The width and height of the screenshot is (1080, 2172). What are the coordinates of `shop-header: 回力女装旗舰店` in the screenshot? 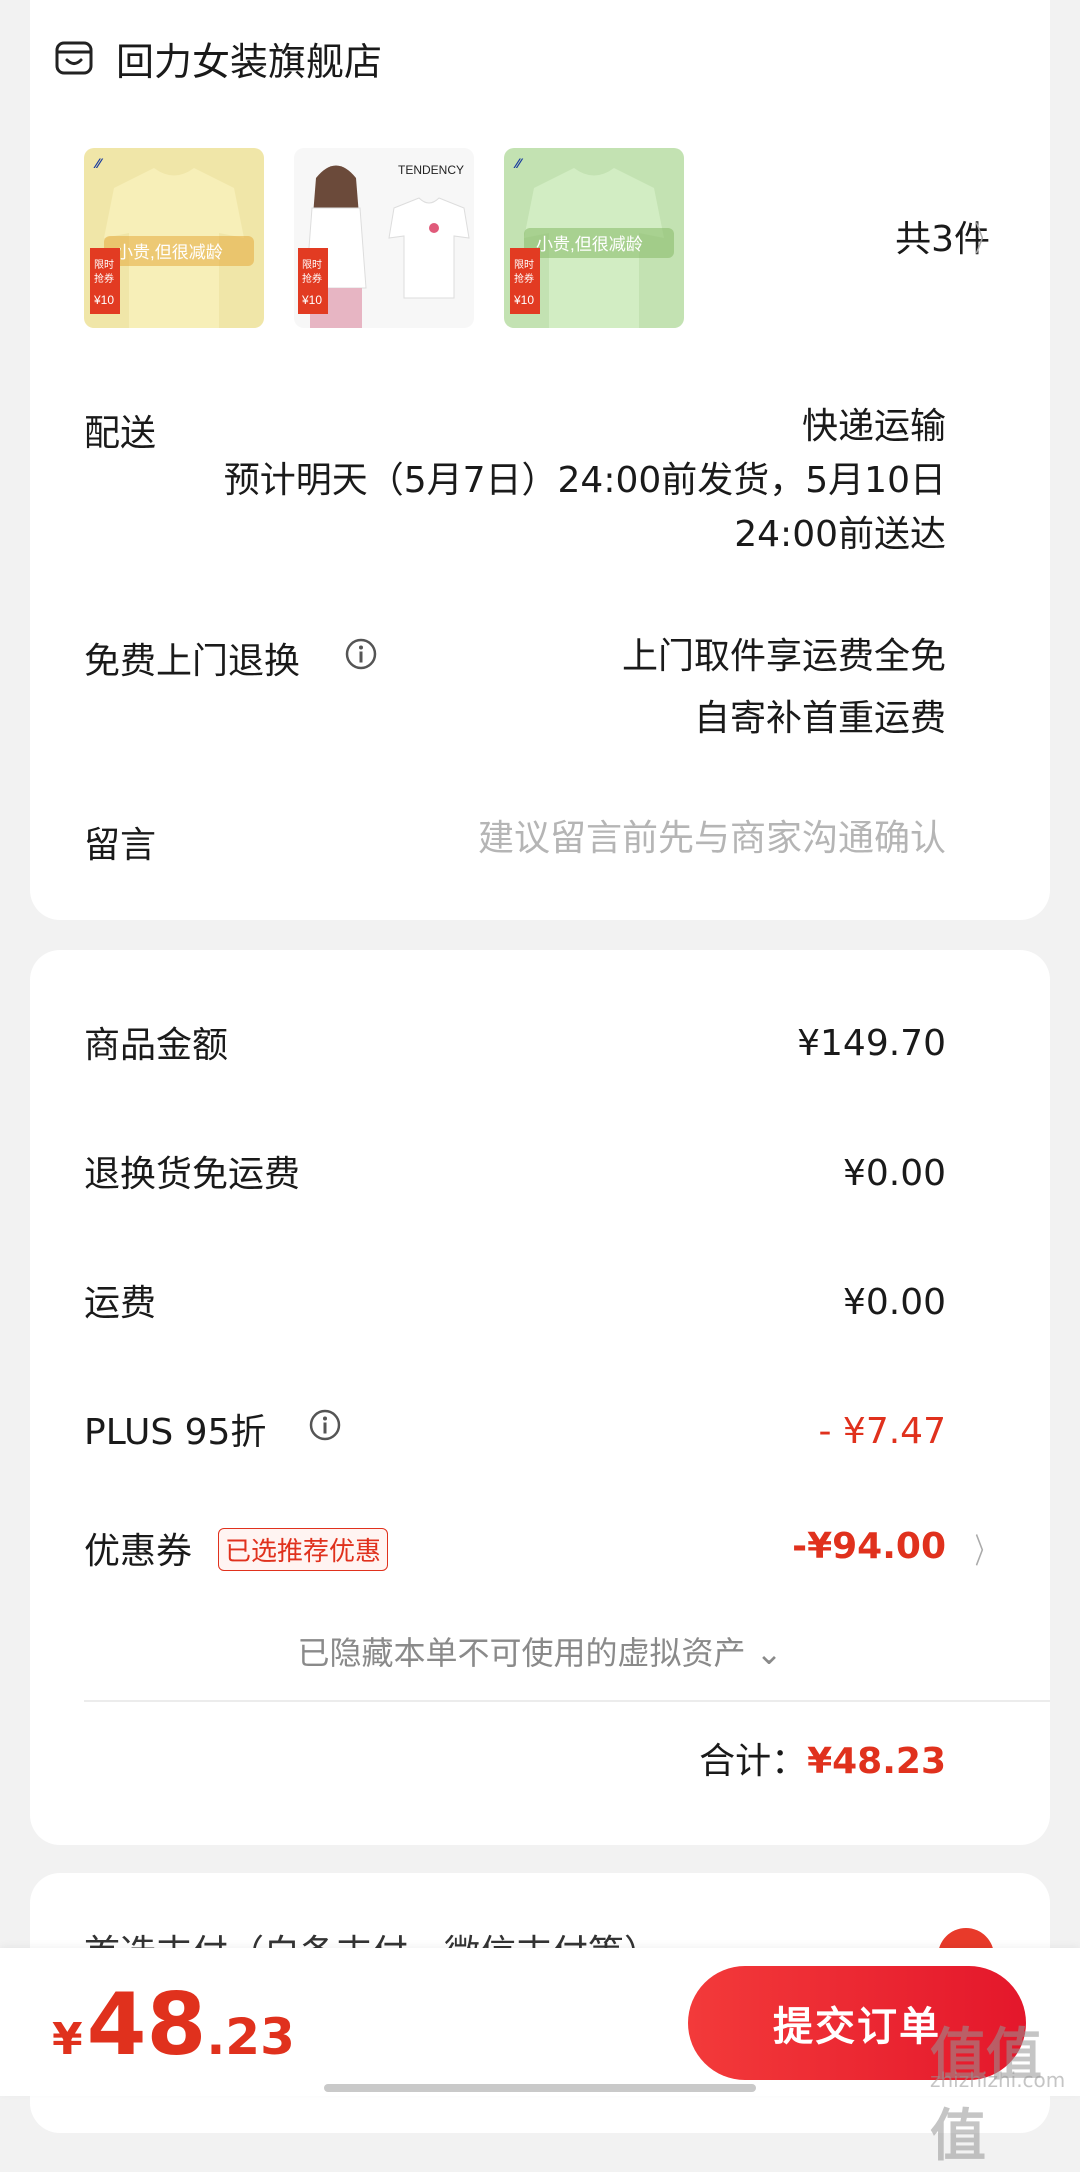 It's located at (218, 58).